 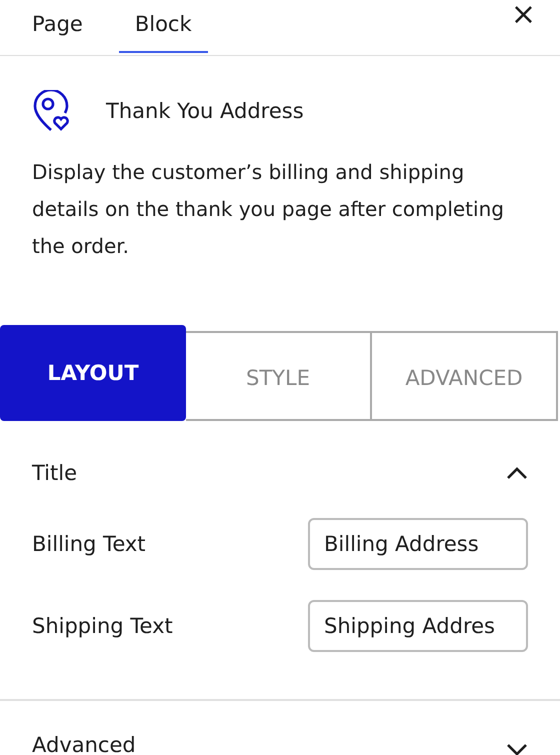 I want to click on block-title: Thank You Address, so click(x=205, y=111).